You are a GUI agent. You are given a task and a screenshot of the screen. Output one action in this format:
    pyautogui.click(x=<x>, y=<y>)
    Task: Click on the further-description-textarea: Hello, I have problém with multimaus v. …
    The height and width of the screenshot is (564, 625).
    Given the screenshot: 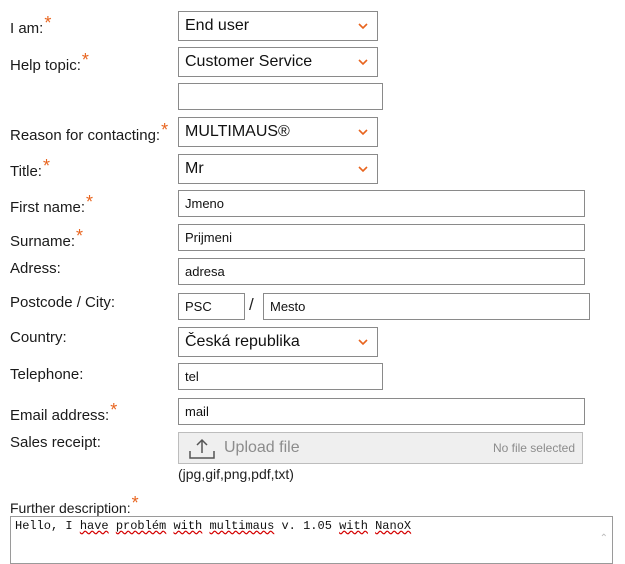 What is the action you would take?
    pyautogui.click(x=311, y=540)
    